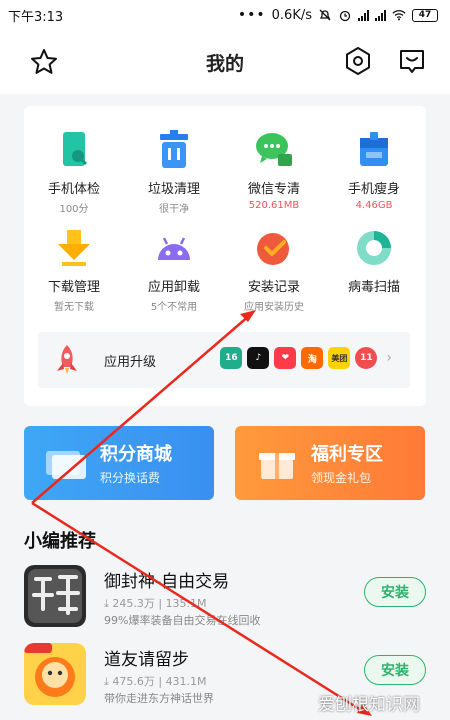 The image size is (450, 720). Describe the element at coordinates (173, 287) in the screenshot. I see `tool-label: 应用卸载` at that location.